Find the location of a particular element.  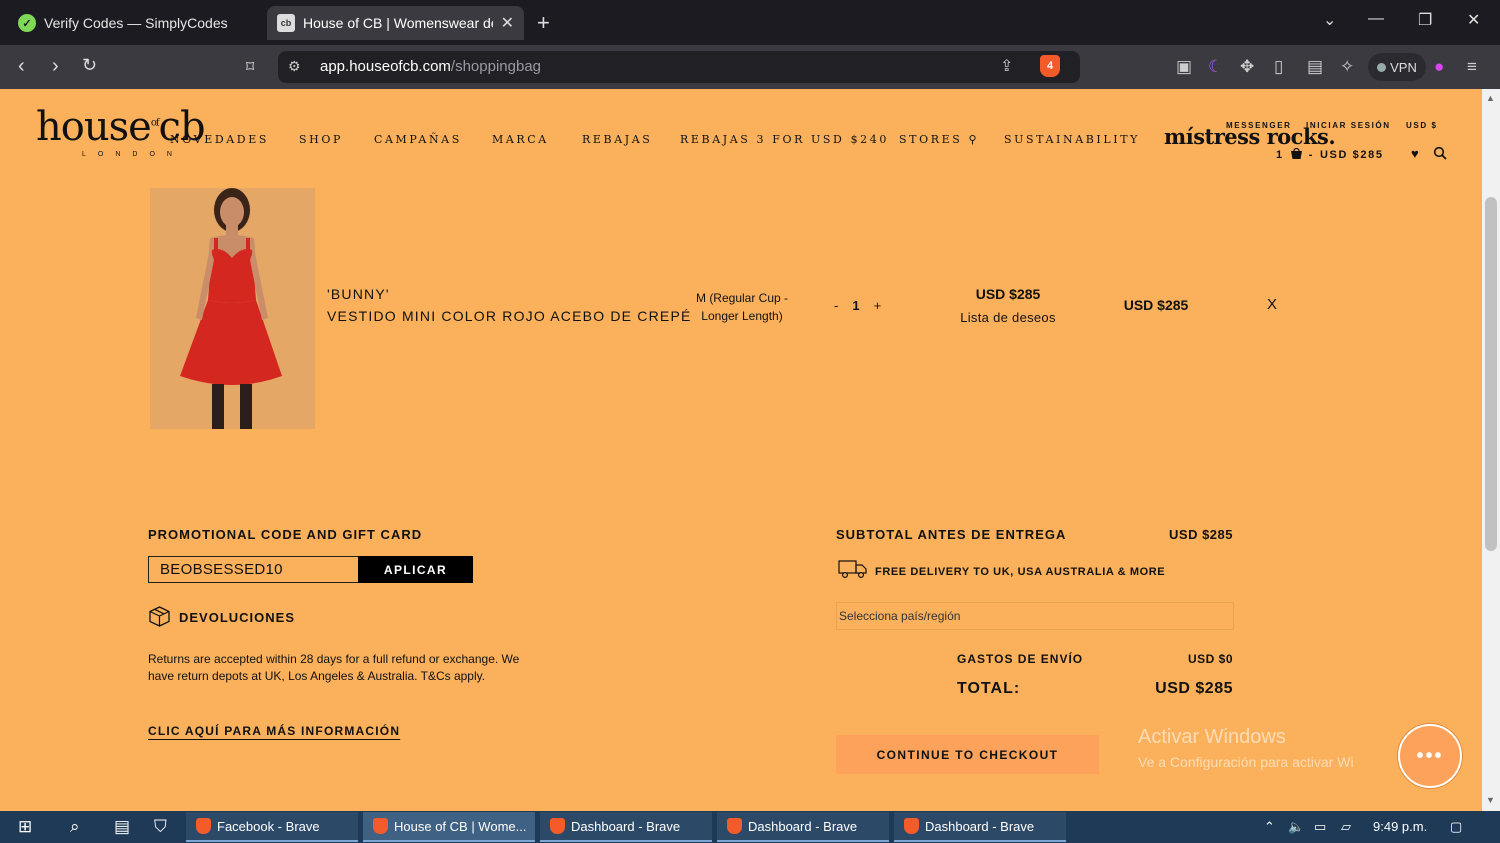

returns-title: DEVOLUCIONES is located at coordinates (237, 617).